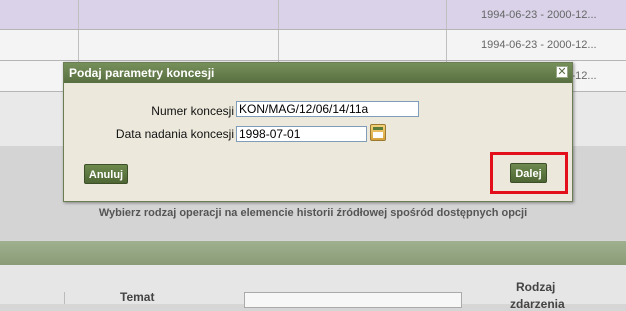  What do you see at coordinates (378, 132) in the screenshot?
I see `calendar-icon` at bounding box center [378, 132].